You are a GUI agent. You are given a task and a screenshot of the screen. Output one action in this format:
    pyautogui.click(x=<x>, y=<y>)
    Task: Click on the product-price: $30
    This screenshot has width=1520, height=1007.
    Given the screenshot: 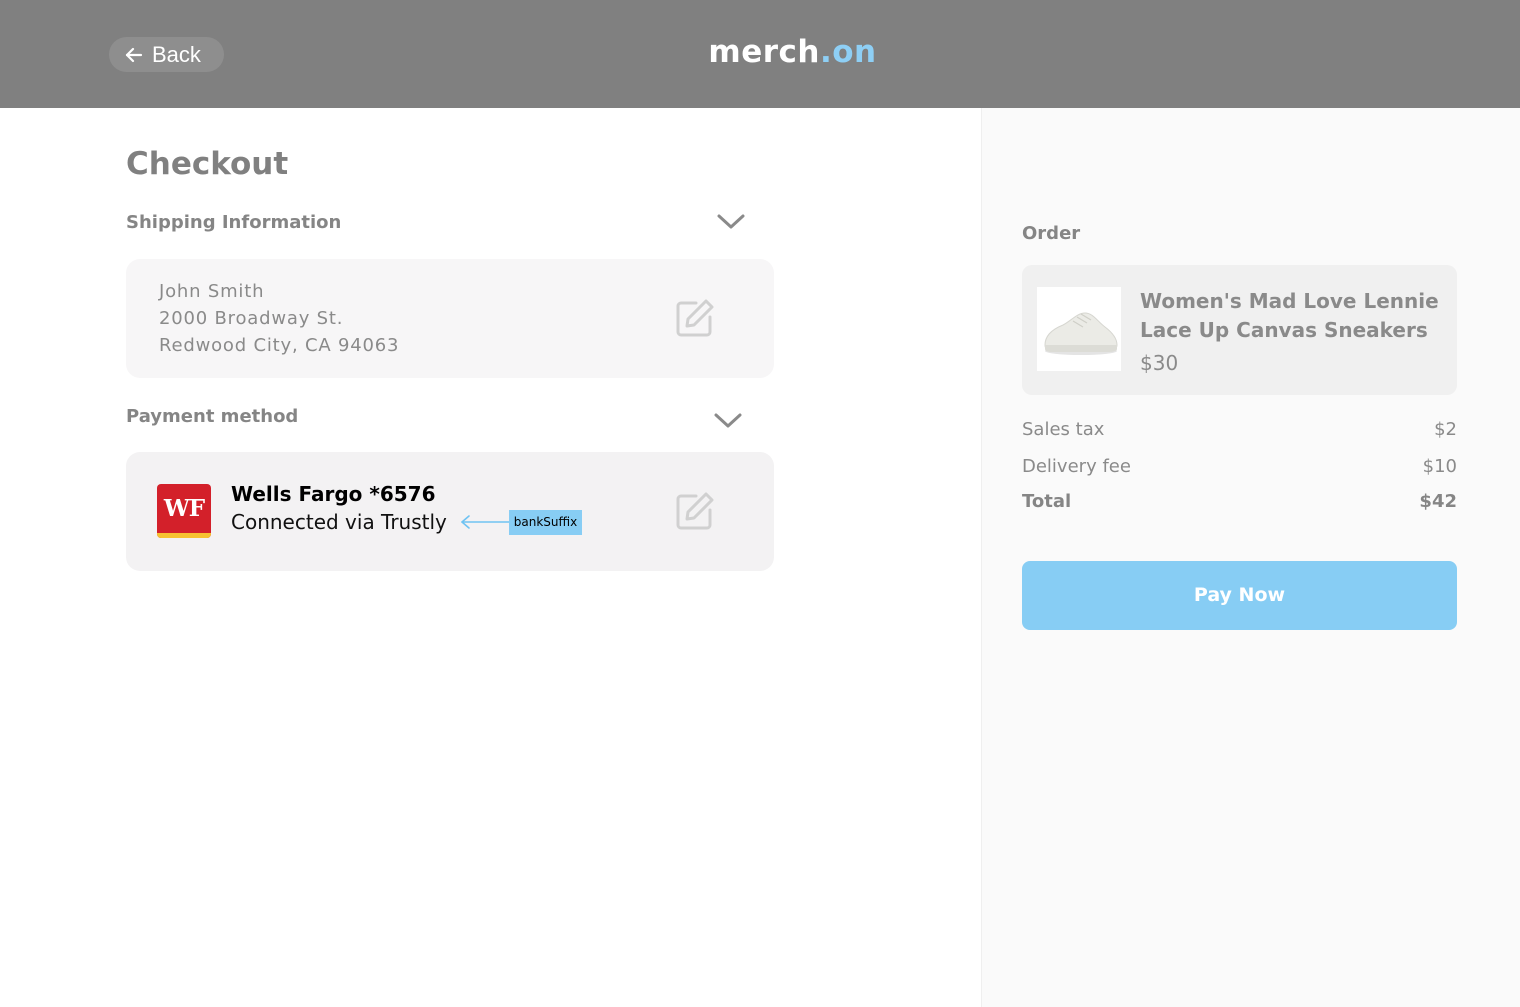 What is the action you would take?
    pyautogui.click(x=1159, y=363)
    